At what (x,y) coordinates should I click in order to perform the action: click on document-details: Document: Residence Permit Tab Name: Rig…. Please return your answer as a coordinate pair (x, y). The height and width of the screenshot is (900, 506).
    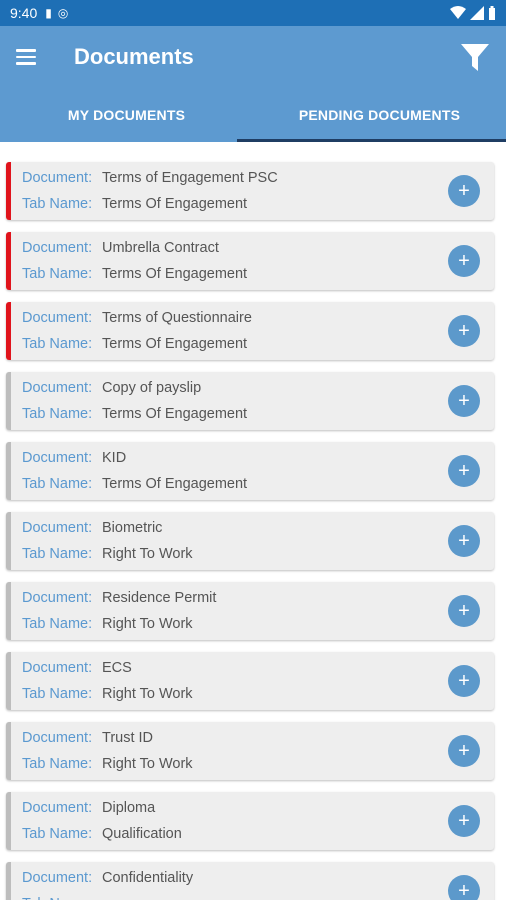
    Looking at the image, I should click on (227, 611).